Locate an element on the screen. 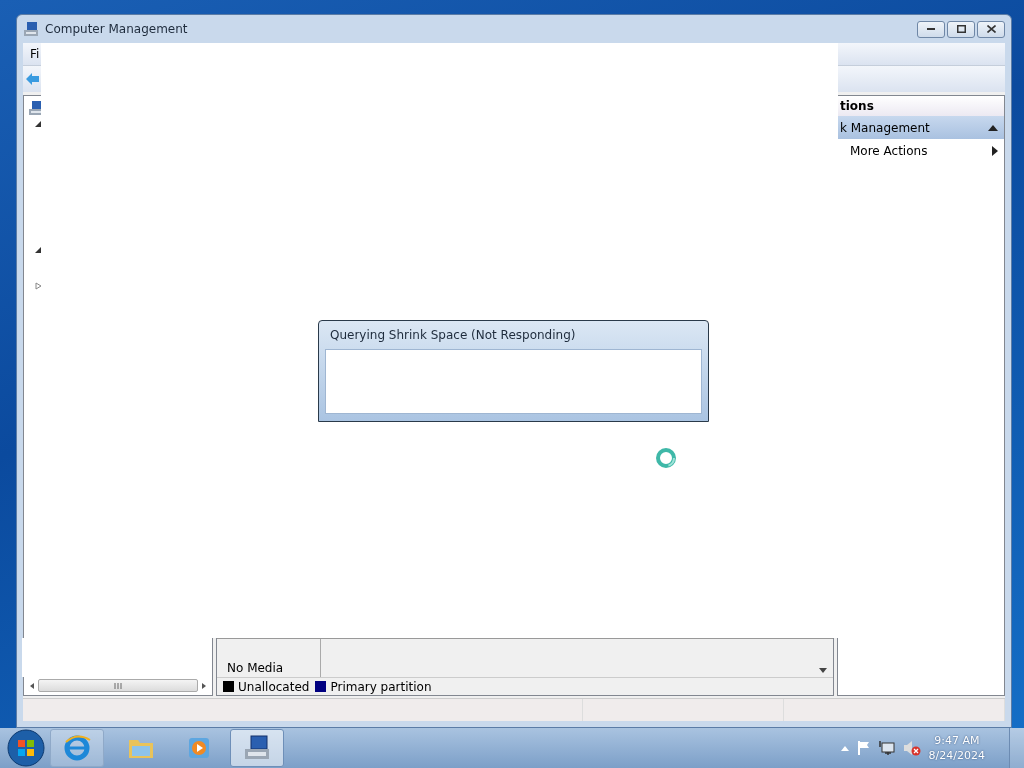  maximize-icon is located at coordinates (961, 29).